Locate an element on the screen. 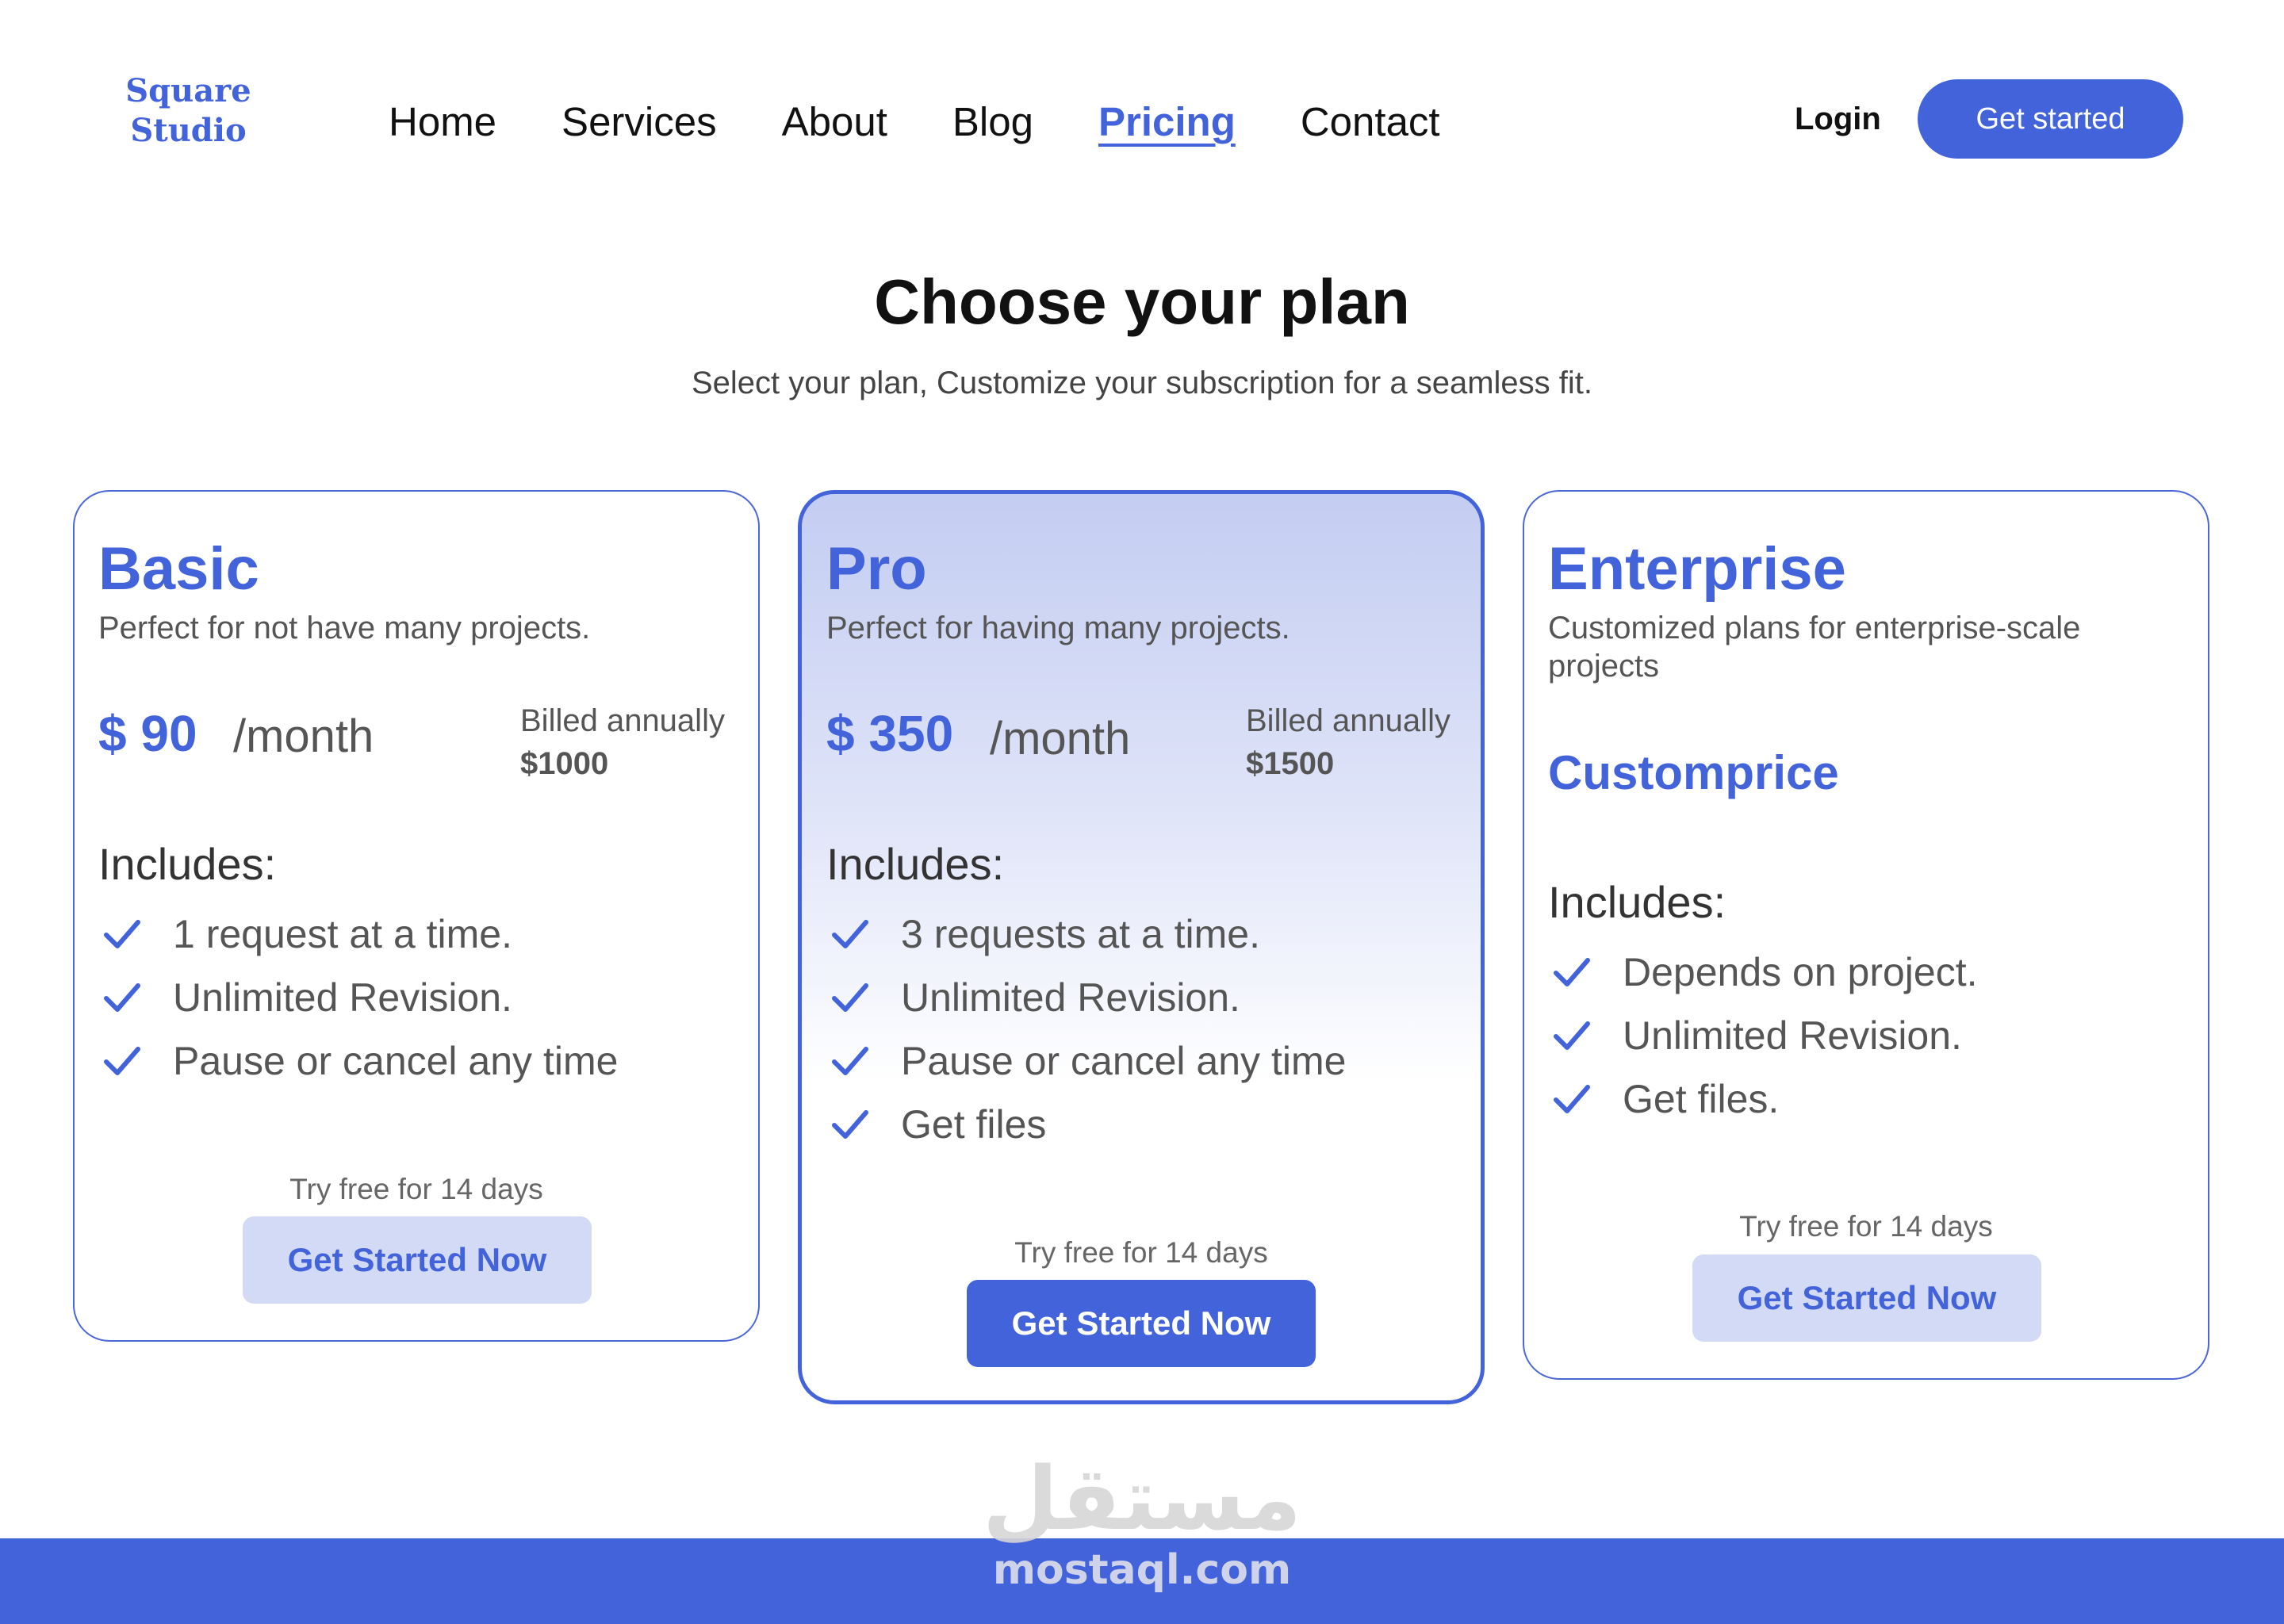 The width and height of the screenshot is (2284, 1624). plan-name: Enterprise is located at coordinates (1697, 569).